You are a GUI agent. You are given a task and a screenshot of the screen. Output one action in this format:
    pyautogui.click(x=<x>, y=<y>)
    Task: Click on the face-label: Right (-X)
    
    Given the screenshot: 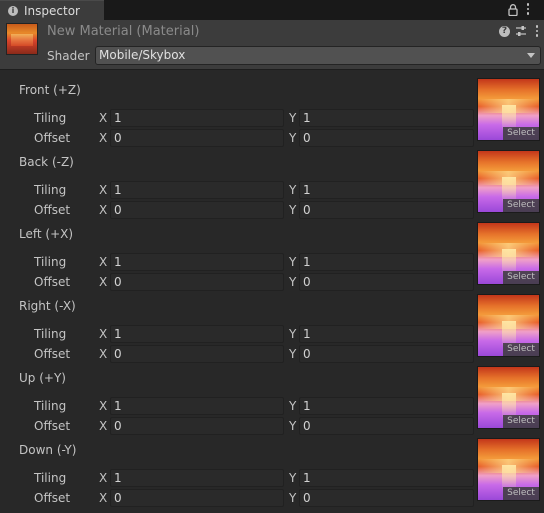 What is the action you would take?
    pyautogui.click(x=47, y=306)
    